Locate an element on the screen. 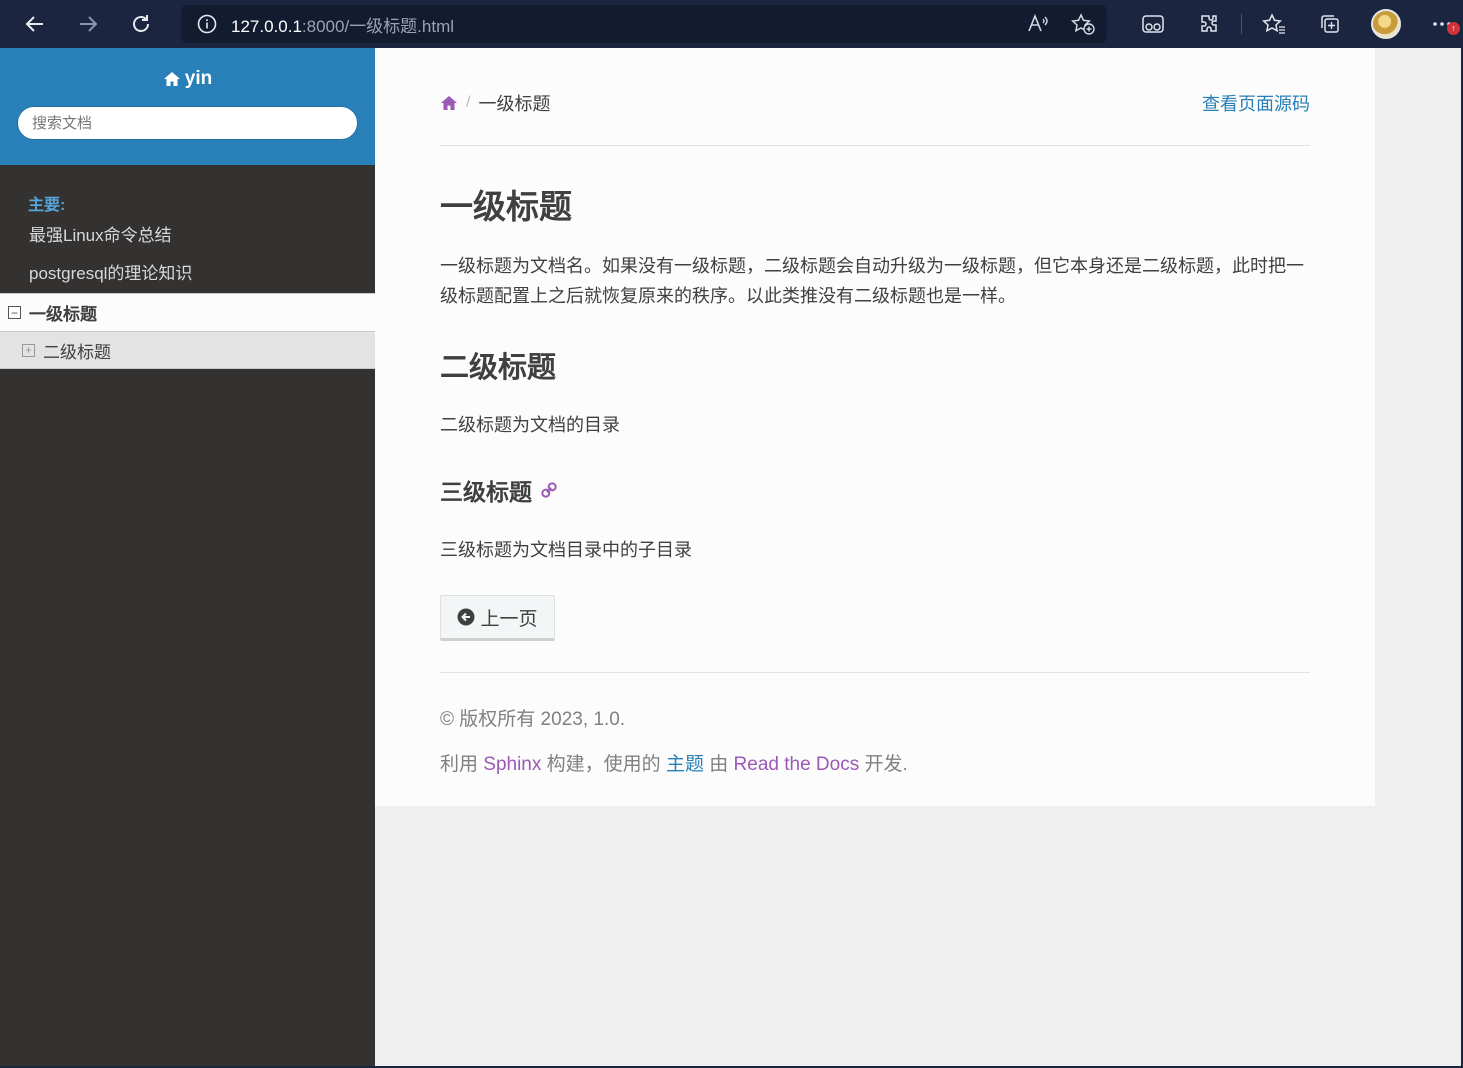 This screenshot has height=1068, width=1463. immersive-reader-button is located at coordinates (1153, 24).